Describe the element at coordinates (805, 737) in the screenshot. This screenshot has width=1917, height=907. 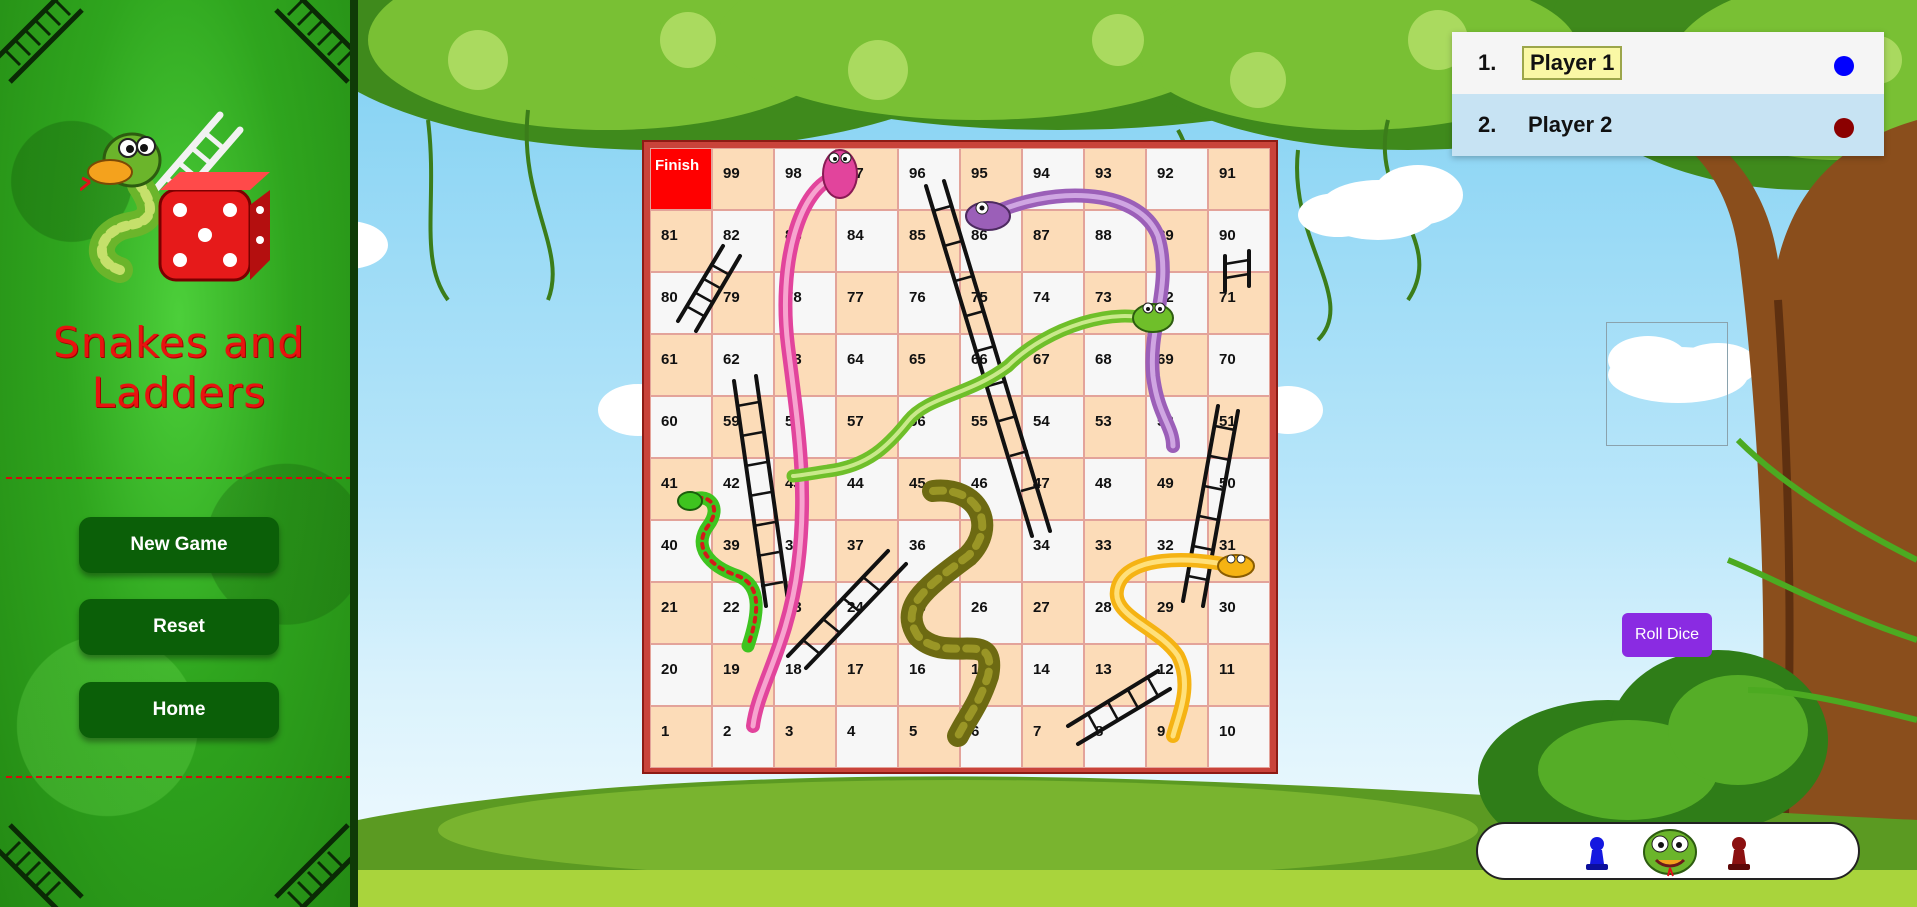
I see `board-cell: 3` at that location.